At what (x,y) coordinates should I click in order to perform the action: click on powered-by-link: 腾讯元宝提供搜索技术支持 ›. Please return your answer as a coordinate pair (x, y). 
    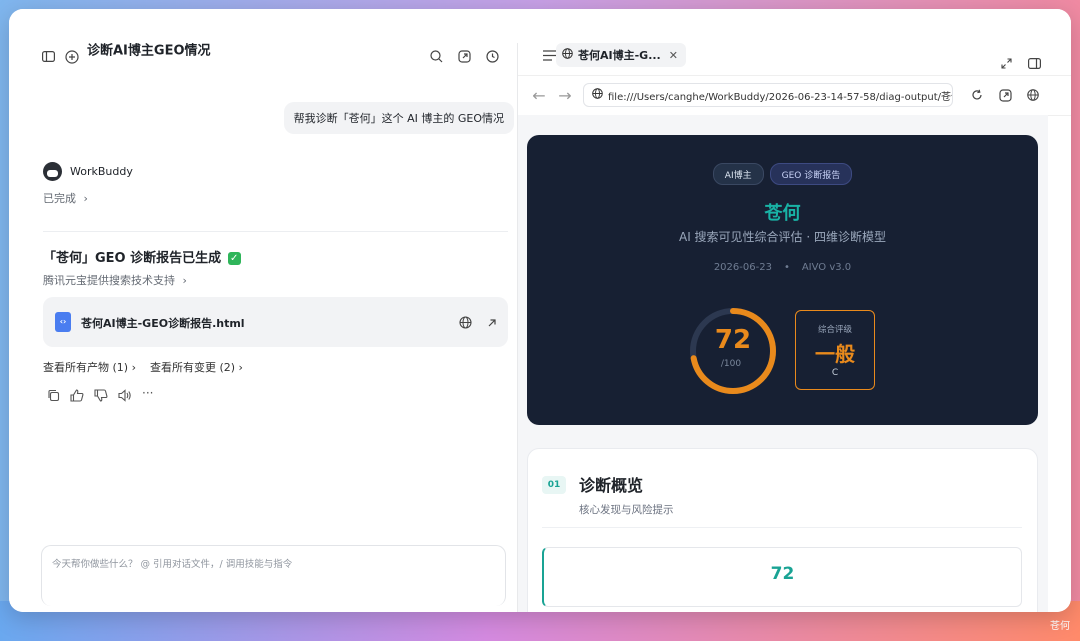
    Looking at the image, I should click on (115, 280).